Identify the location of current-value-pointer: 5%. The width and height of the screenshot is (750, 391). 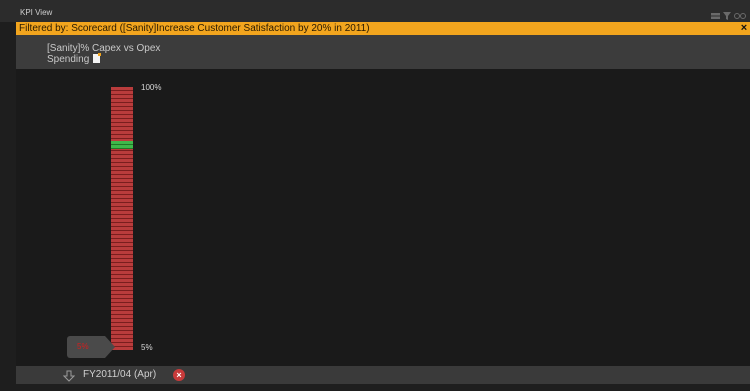
(91, 347).